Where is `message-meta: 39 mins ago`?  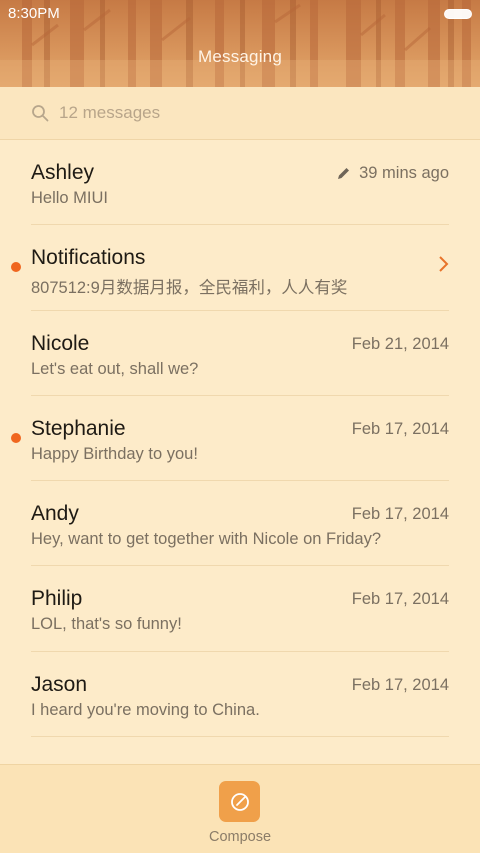 message-meta: 39 mins ago is located at coordinates (392, 173).